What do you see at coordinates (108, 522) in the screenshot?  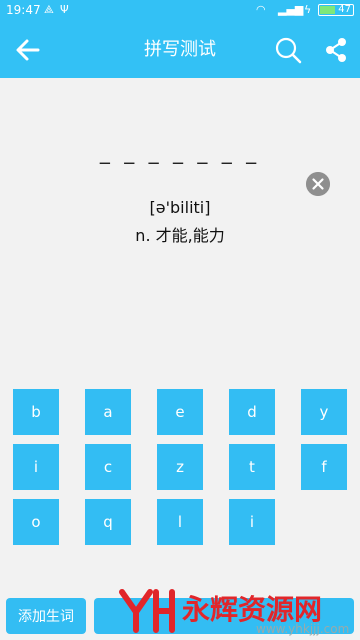 I see `letter-key: q` at bounding box center [108, 522].